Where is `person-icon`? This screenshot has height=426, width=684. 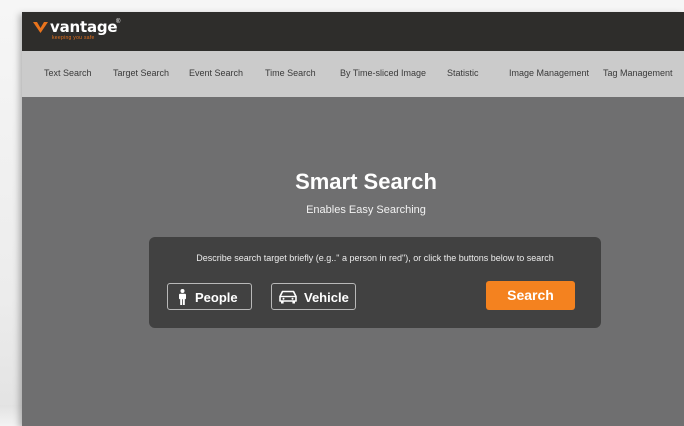 person-icon is located at coordinates (182, 297).